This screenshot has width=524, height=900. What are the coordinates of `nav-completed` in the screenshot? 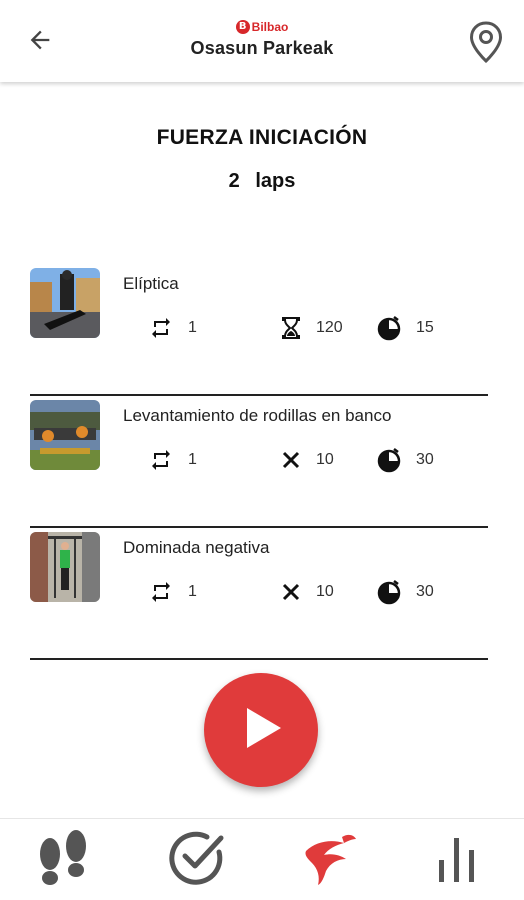 It's located at (197, 860).